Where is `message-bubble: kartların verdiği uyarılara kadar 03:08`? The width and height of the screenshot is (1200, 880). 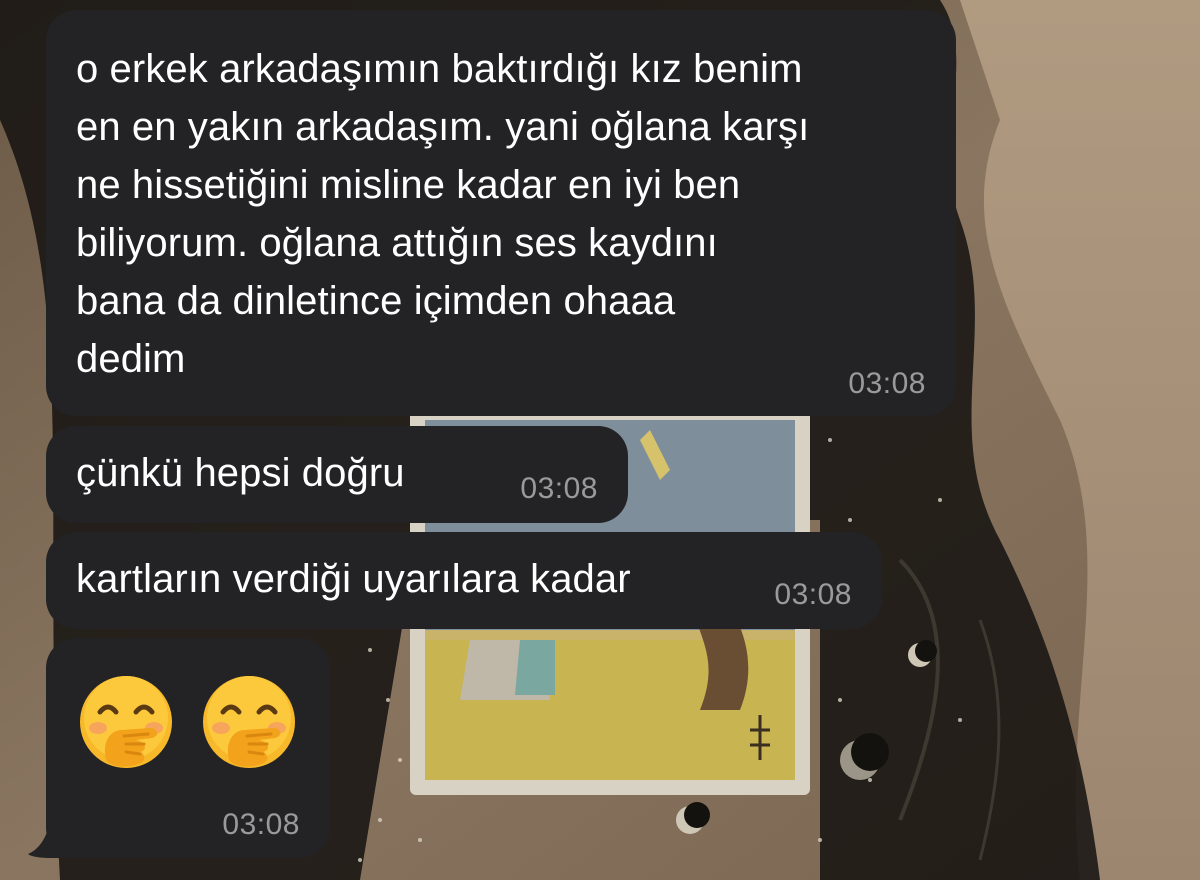 message-bubble: kartların verdiği uyarılara kadar 03:08 is located at coordinates (464, 580).